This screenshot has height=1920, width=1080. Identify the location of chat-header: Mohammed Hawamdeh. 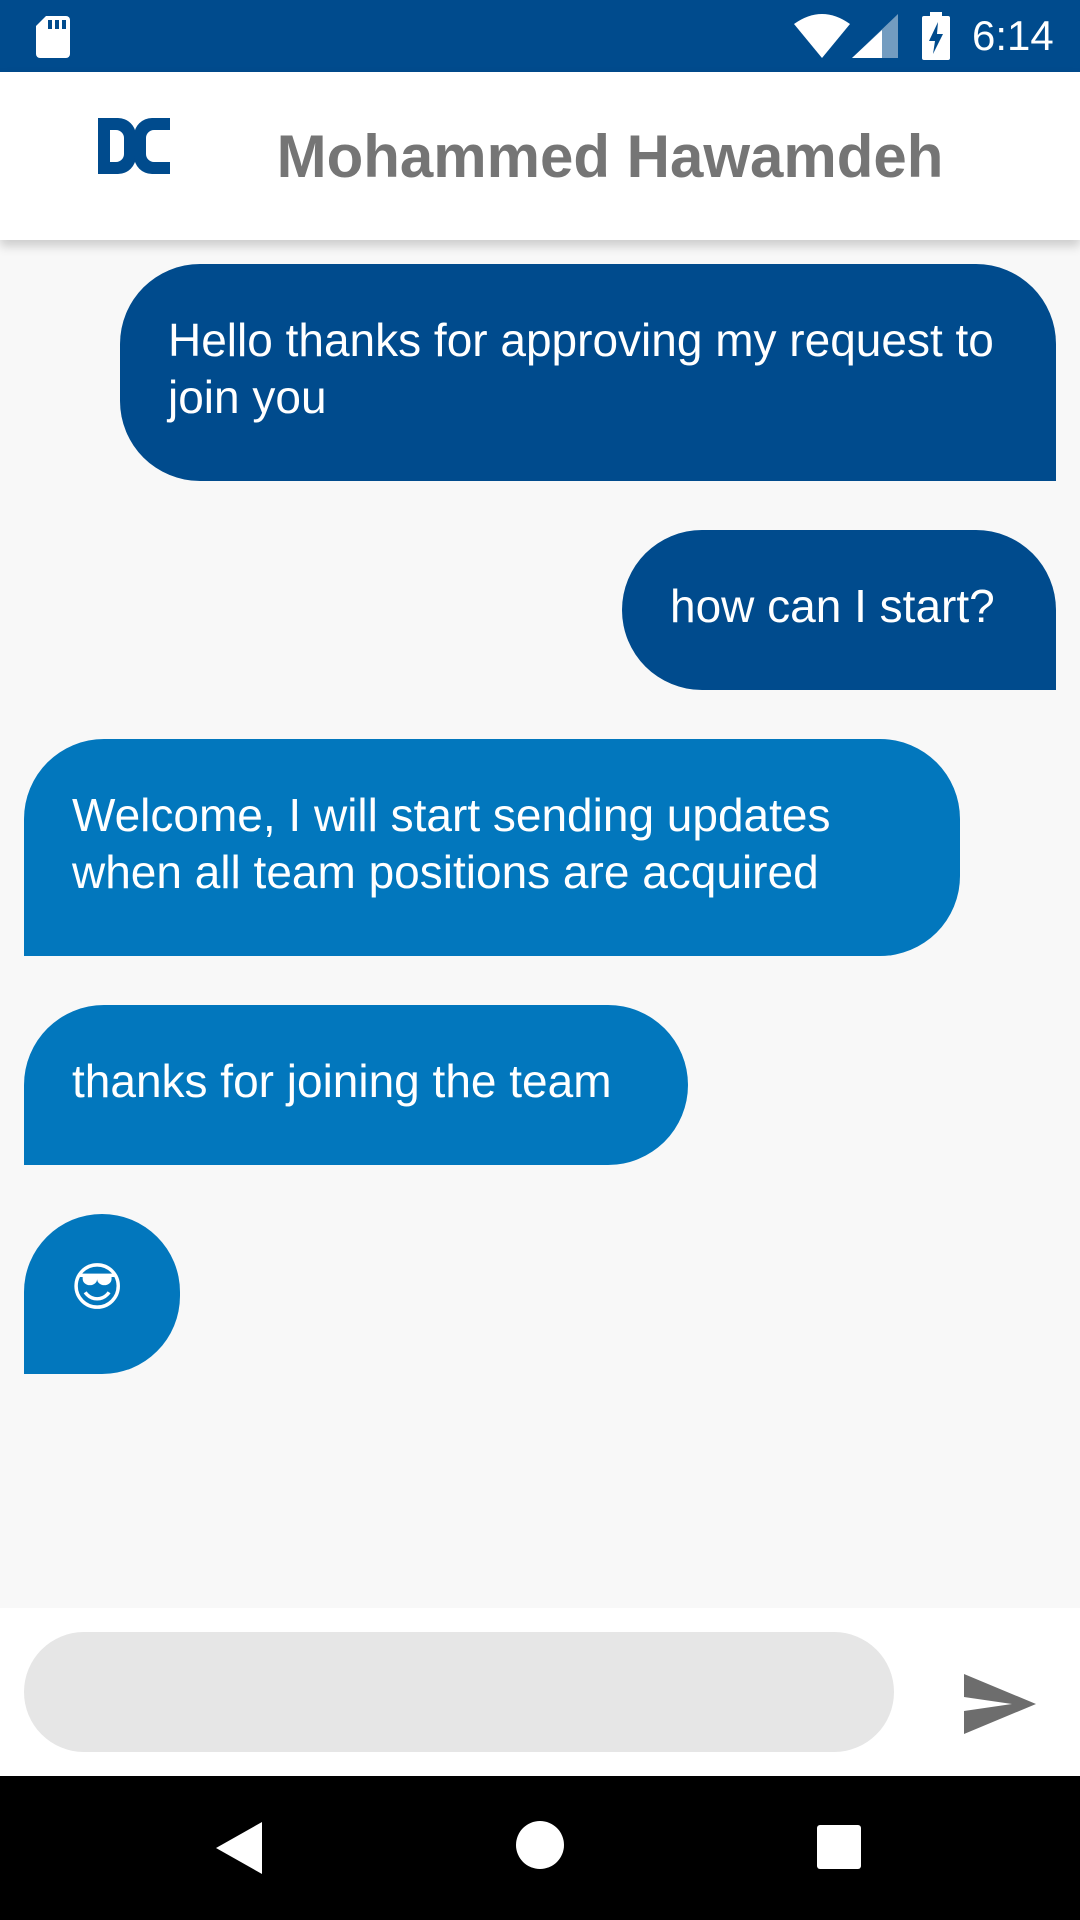
(540, 156).